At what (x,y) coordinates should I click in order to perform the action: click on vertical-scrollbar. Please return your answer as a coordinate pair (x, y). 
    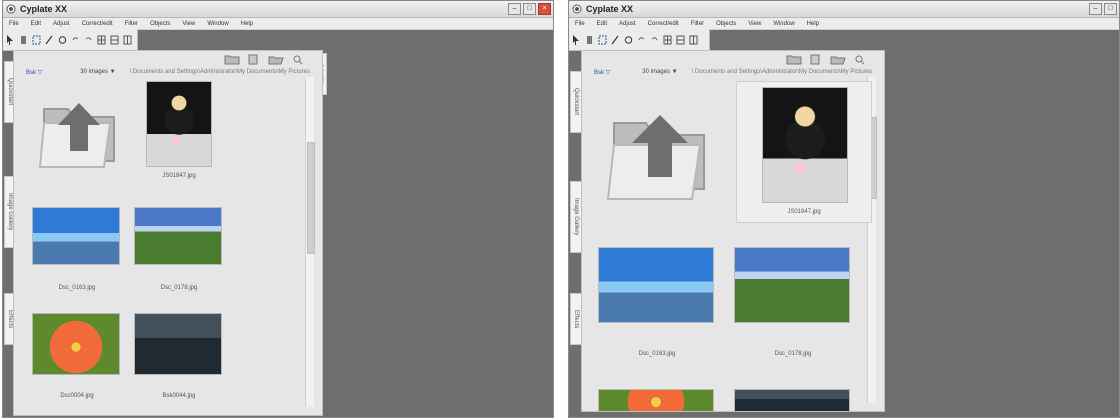
    Looking at the image, I should click on (310, 242).